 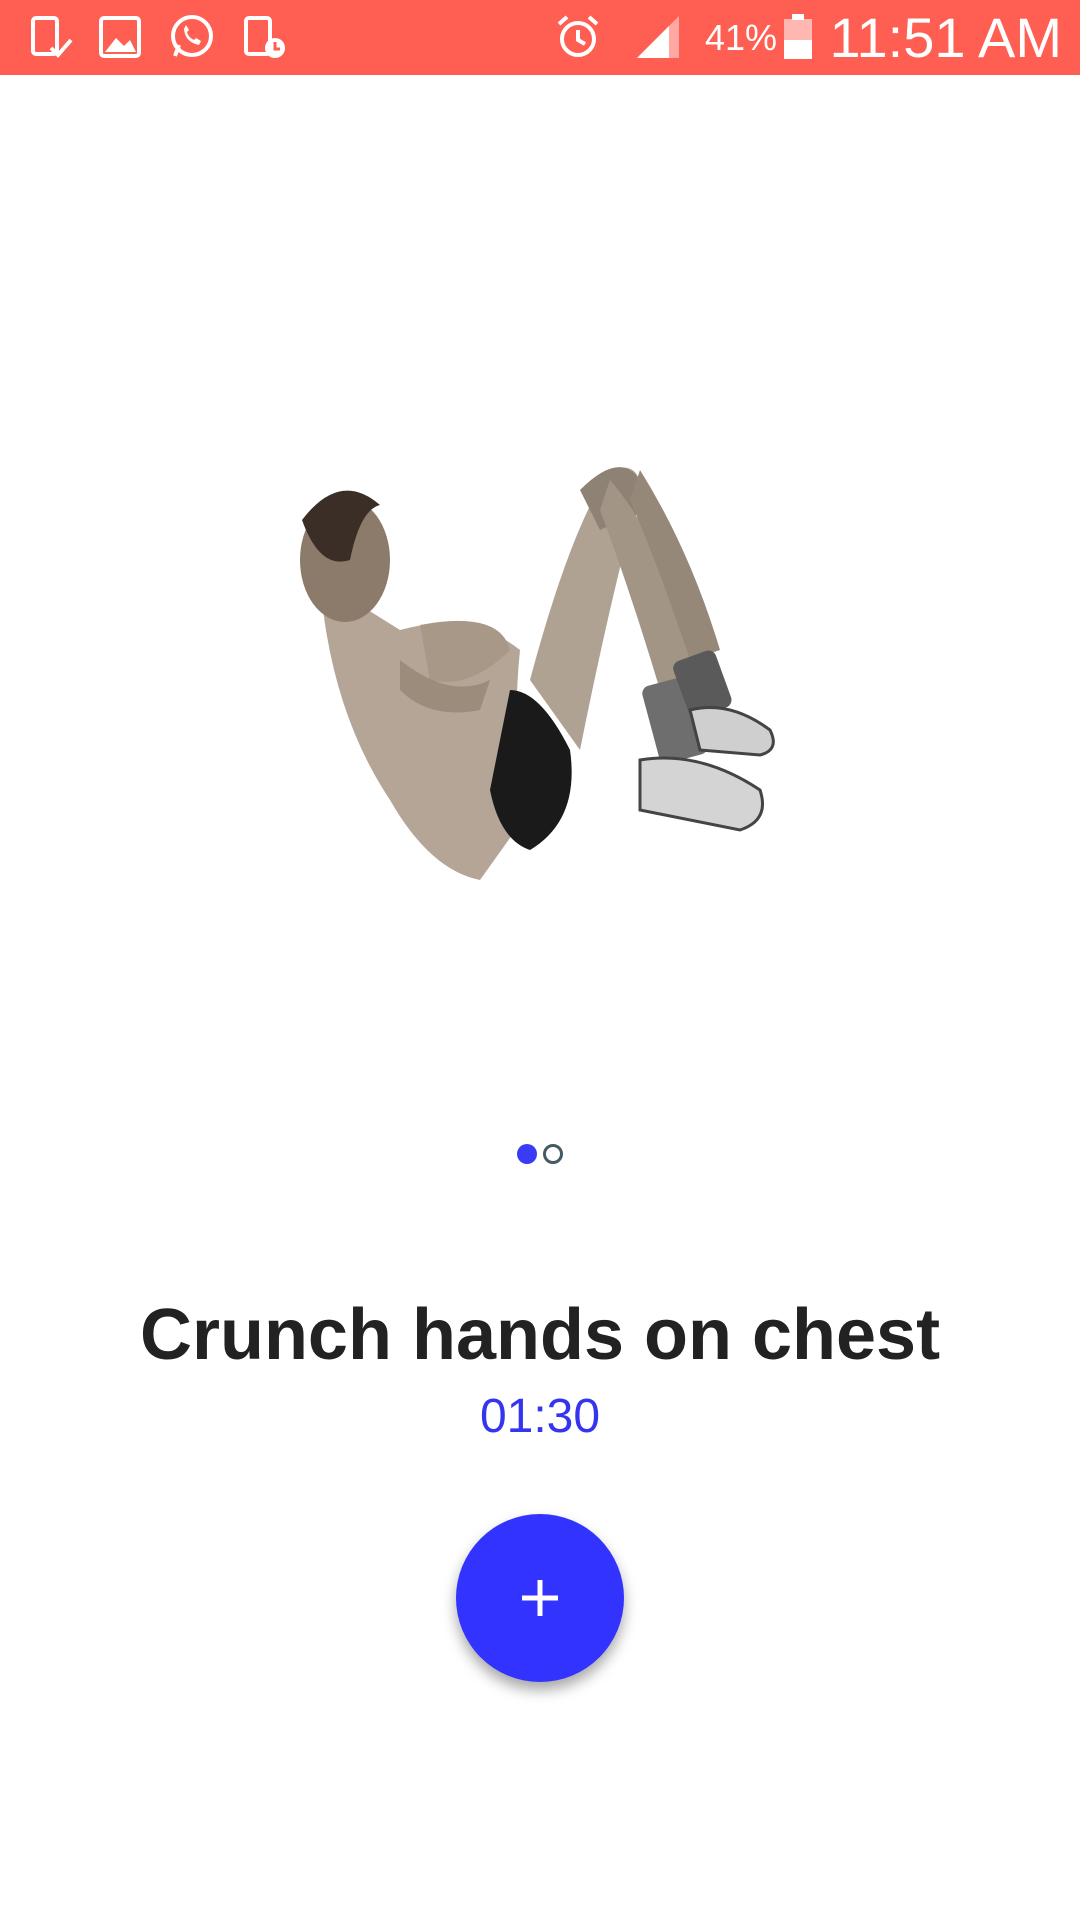 I want to click on gallery-icon, so click(x=121, y=37).